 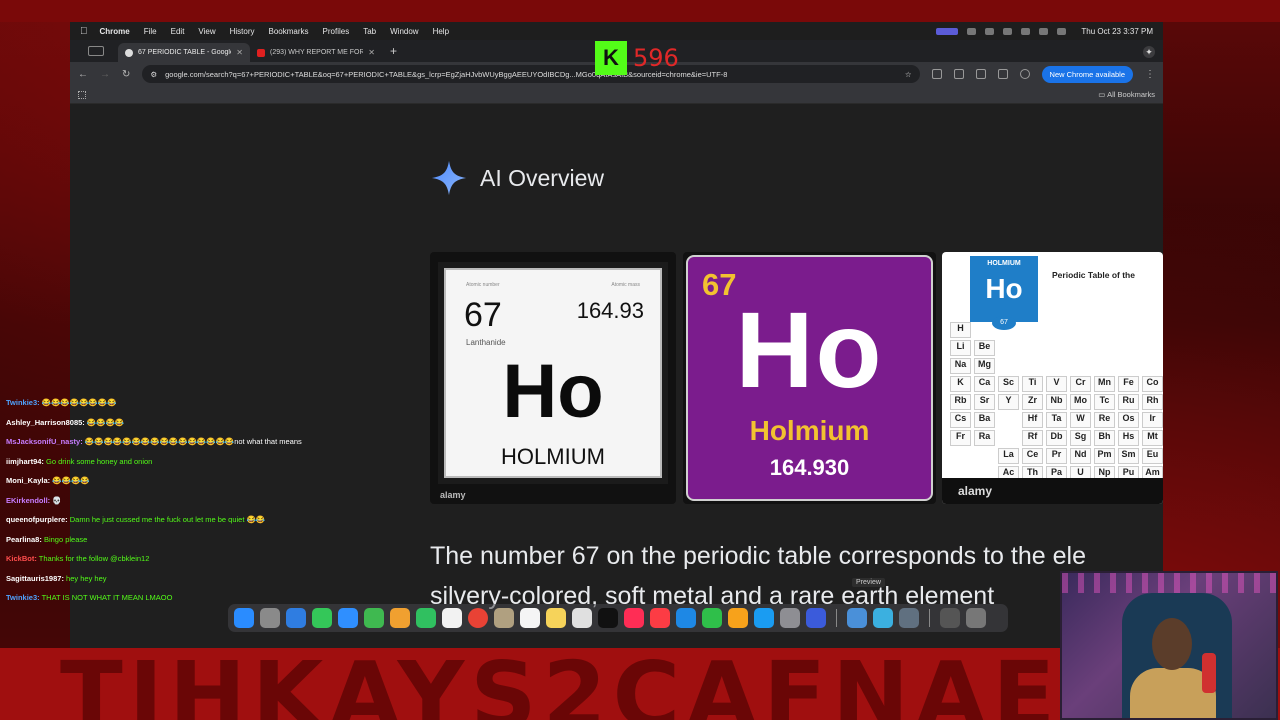 I want to click on keynote-icon, so click(x=686, y=618).